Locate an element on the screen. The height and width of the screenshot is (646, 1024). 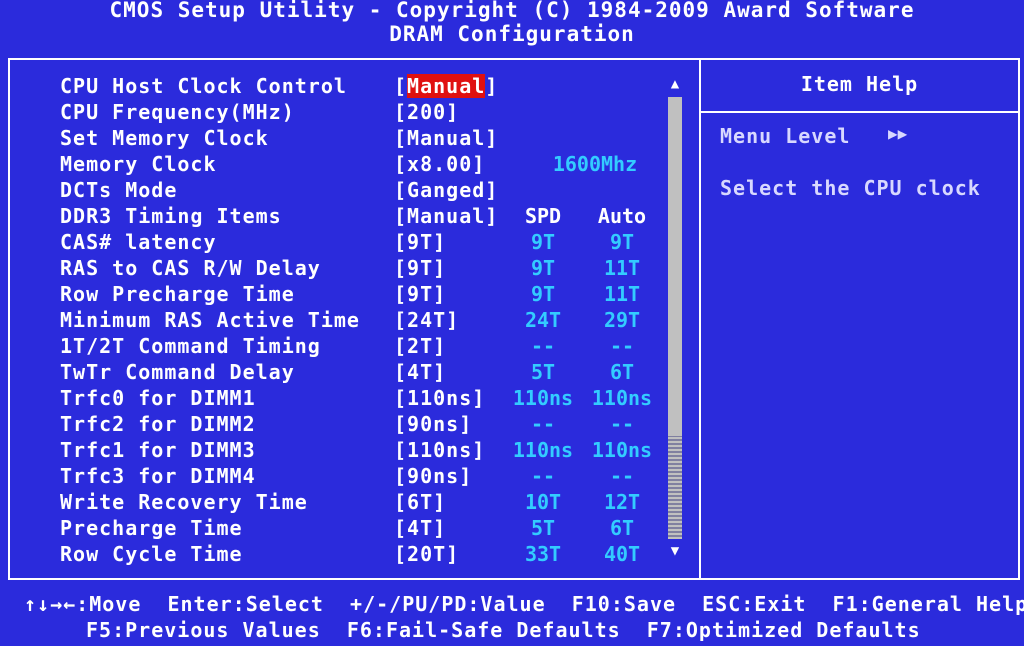
setting-value-text: 90ns is located at coordinates (433, 476).